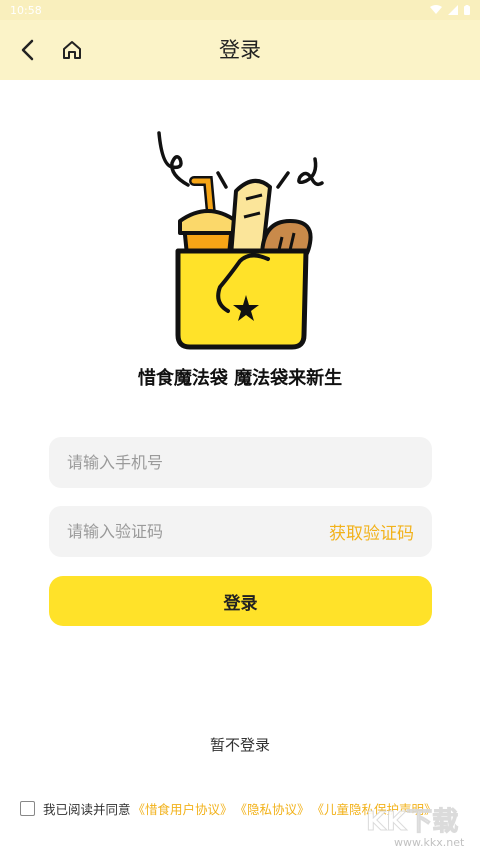 Image resolution: width=480 pixels, height=853 pixels. Describe the element at coordinates (429, 842) in the screenshot. I see `watermark-small-text: www.kkx.net` at that location.